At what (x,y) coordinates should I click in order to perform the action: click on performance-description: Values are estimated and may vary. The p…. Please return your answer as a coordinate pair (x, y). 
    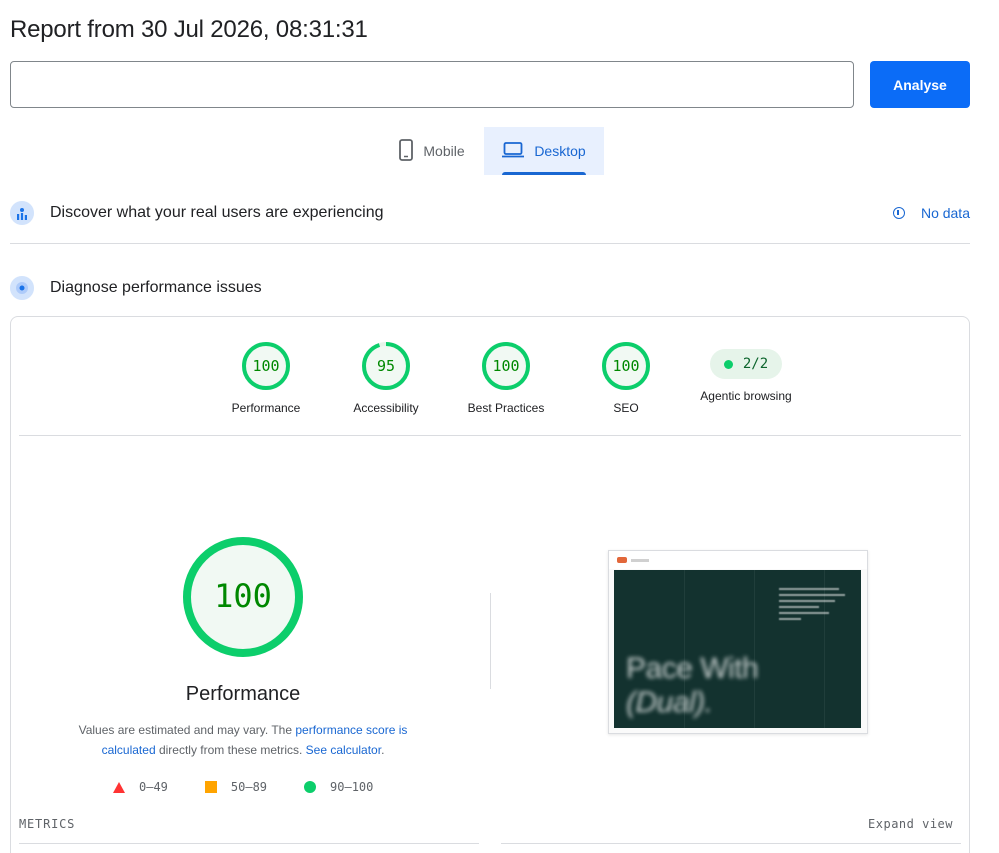
    Looking at the image, I should click on (243, 740).